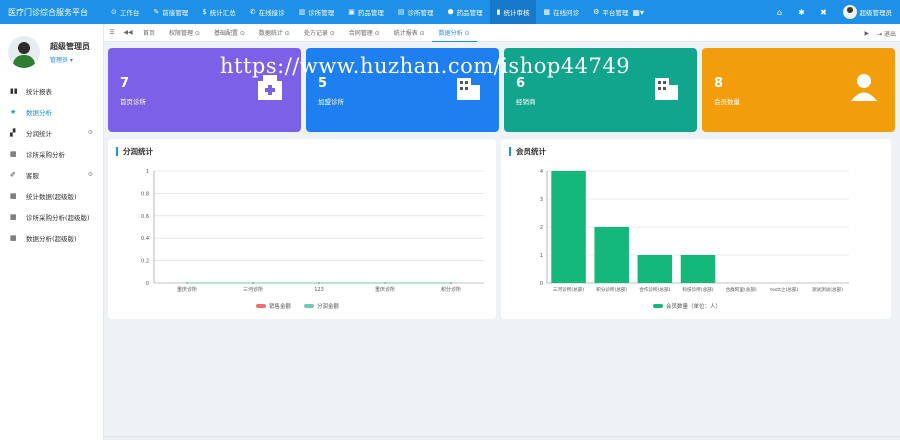  What do you see at coordinates (867, 12) in the screenshot?
I see `user-menu: 超级管理员` at bounding box center [867, 12].